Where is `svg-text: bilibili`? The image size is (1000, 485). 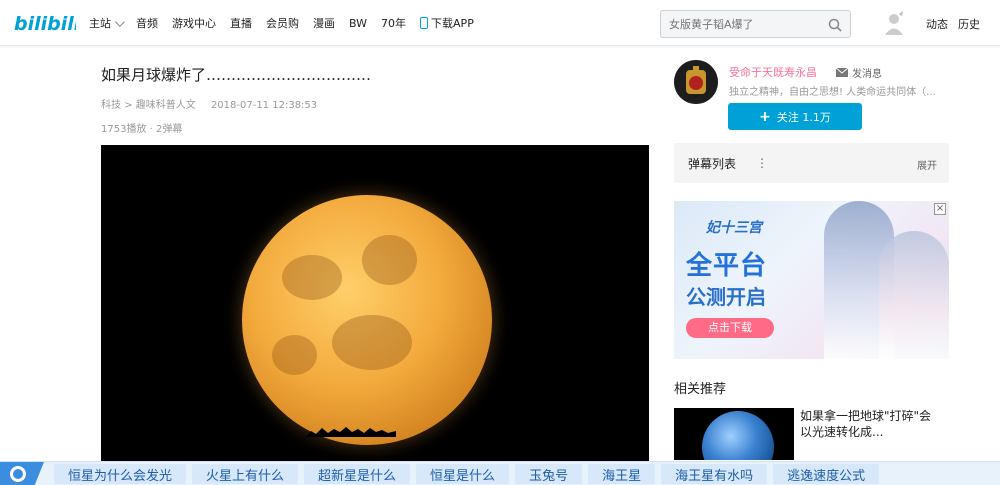 svg-text: bilibili is located at coordinates (45, 23).